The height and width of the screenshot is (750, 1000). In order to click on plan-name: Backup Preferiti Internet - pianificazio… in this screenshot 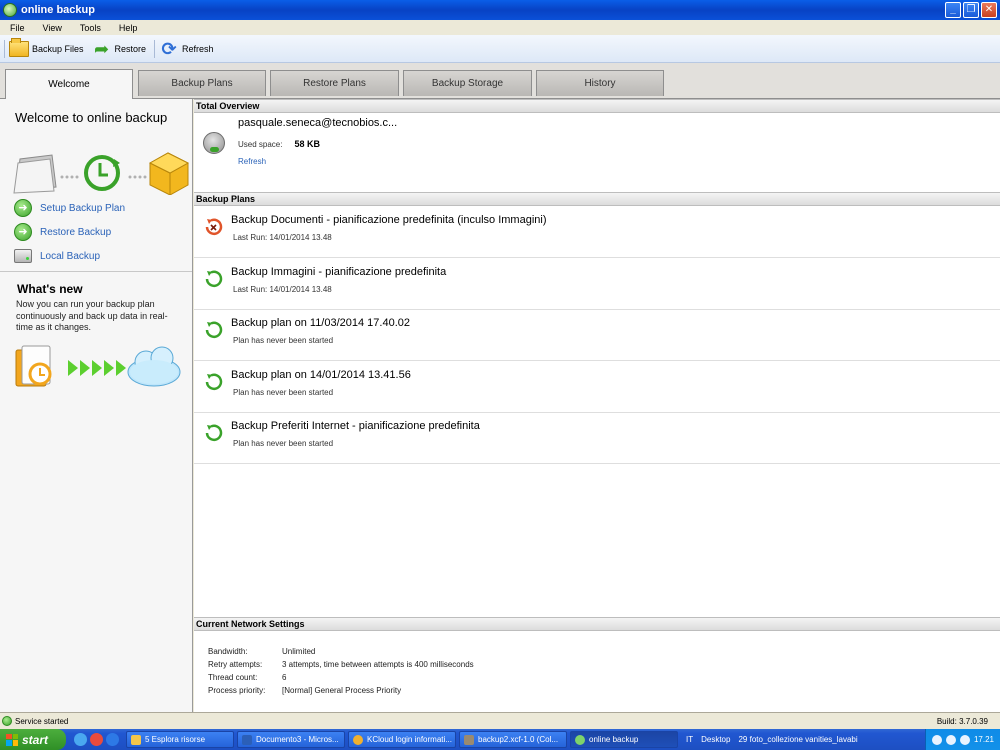, I will do `click(355, 426)`.